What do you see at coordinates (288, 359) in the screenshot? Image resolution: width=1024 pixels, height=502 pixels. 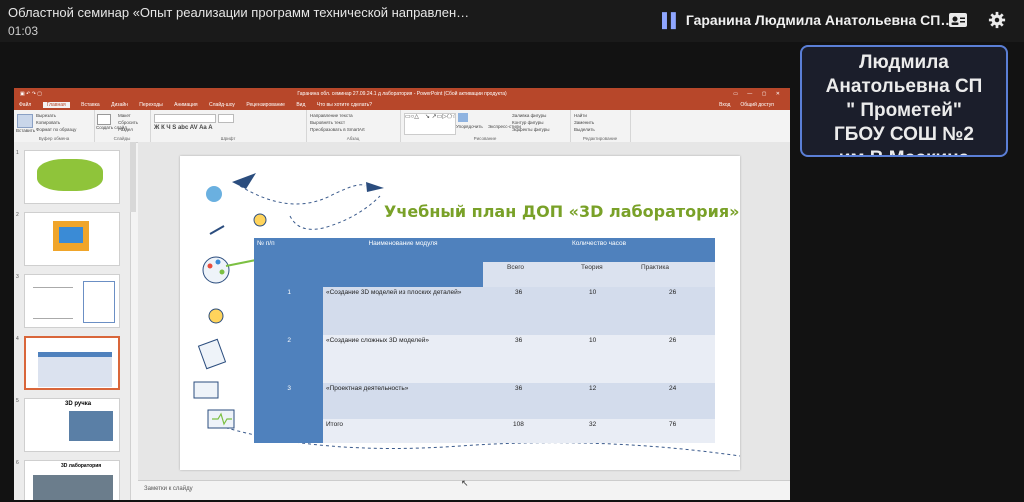 I see `row-2-num: 2` at bounding box center [288, 359].